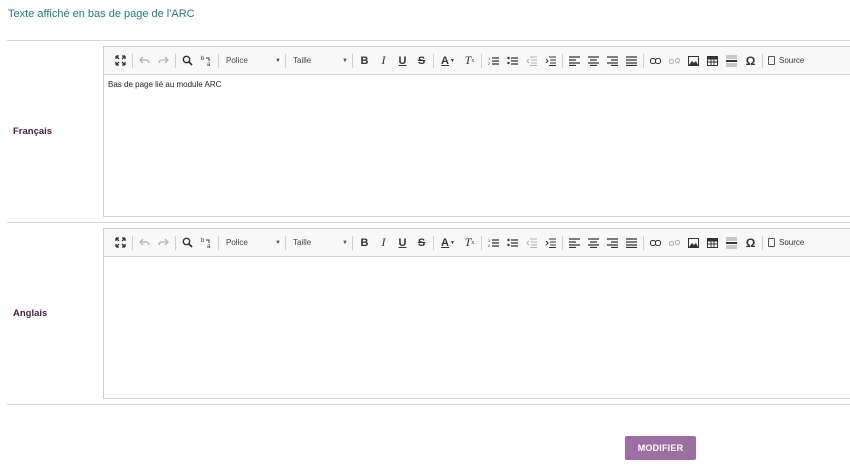 The height and width of the screenshot is (467, 850). Describe the element at coordinates (660, 448) in the screenshot. I see `modify-button: MODIFIER` at that location.